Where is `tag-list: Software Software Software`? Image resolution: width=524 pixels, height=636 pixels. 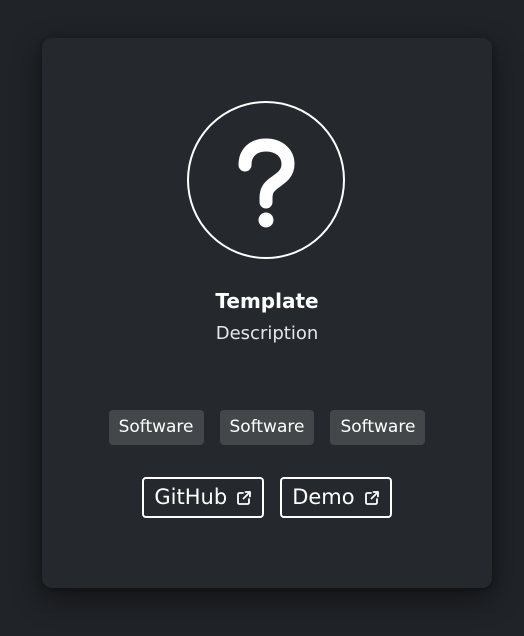
tag-list: Software Software Software is located at coordinates (267, 427).